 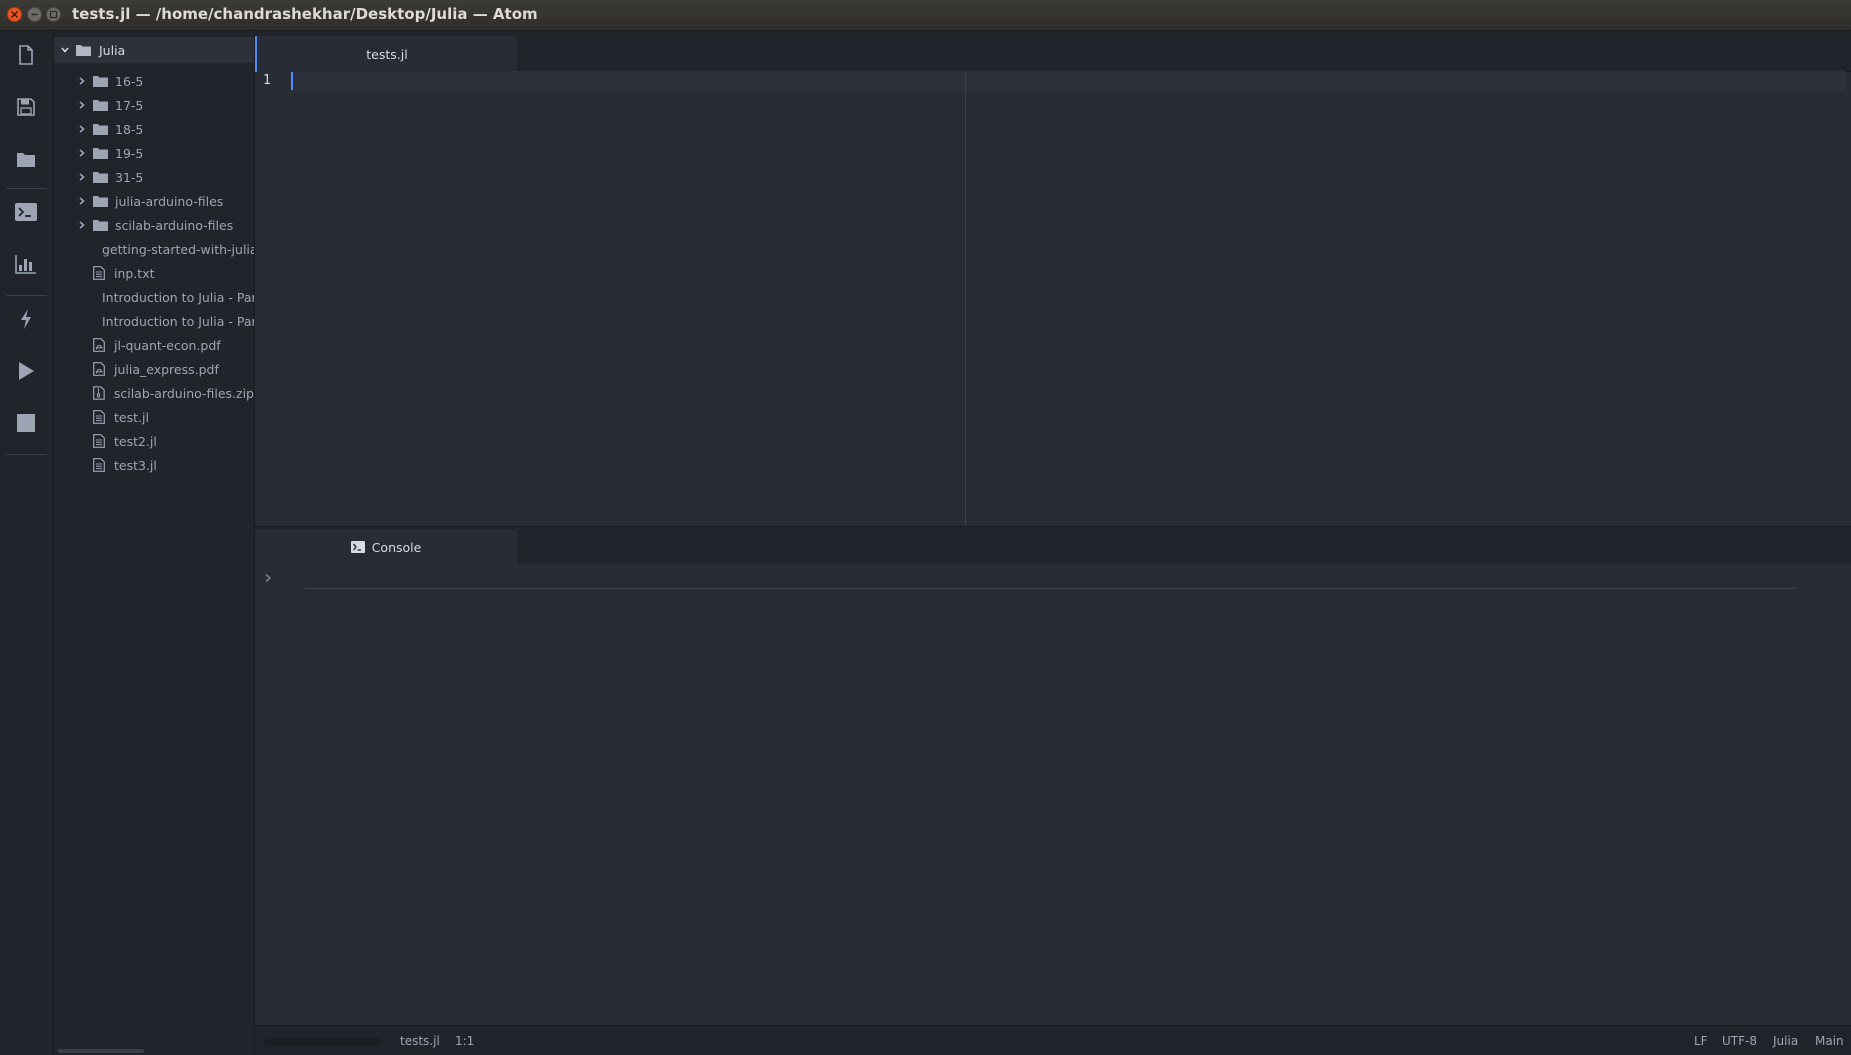 What do you see at coordinates (27, 543) in the screenshot?
I see `julia-toolbar` at bounding box center [27, 543].